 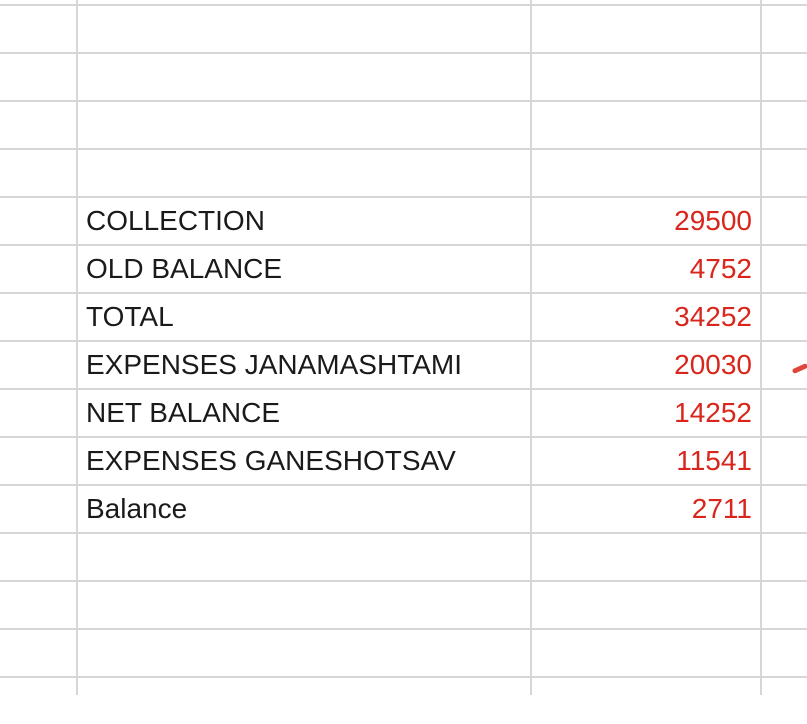 What do you see at coordinates (304, 317) in the screenshot?
I see `label-cell: TOTAL` at bounding box center [304, 317].